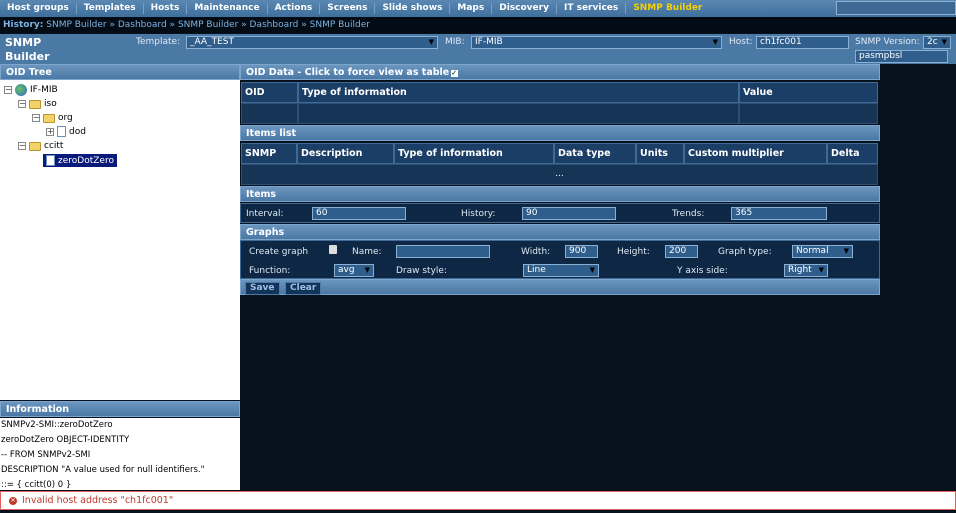 The width and height of the screenshot is (956, 513). What do you see at coordinates (455, 73) in the screenshot?
I see `checkbox-icon: ✓` at bounding box center [455, 73].